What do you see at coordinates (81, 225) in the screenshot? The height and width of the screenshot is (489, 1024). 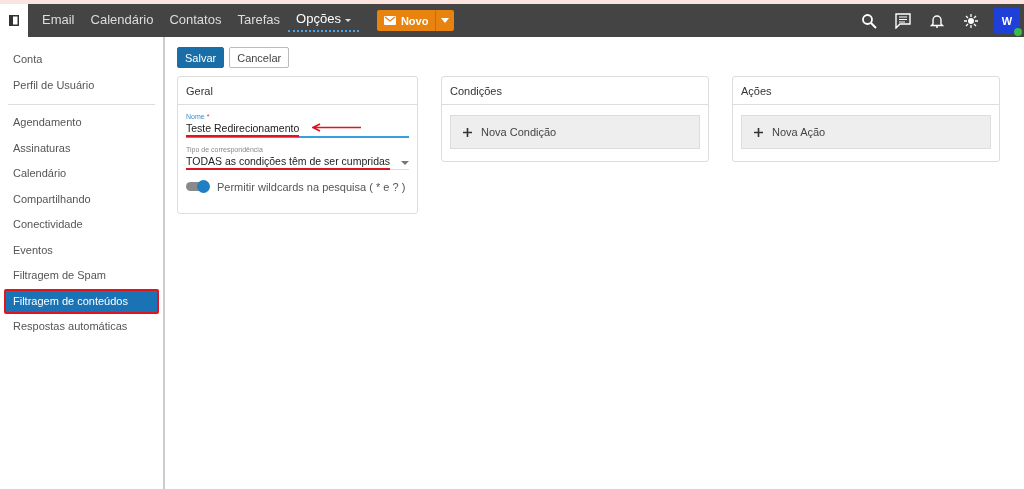 I see `sidebar-item: Conectividade` at bounding box center [81, 225].